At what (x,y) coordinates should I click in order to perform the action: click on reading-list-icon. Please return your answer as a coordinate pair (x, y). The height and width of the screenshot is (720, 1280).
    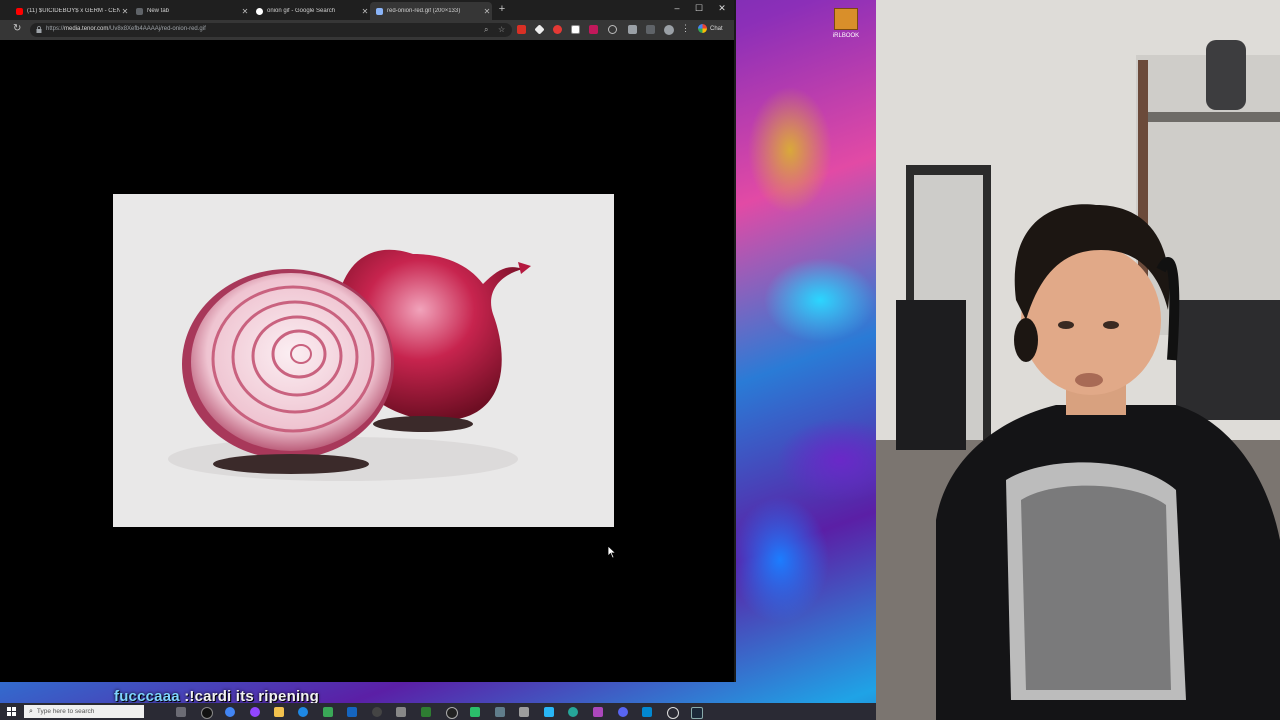
    Looking at the image, I should click on (650, 29).